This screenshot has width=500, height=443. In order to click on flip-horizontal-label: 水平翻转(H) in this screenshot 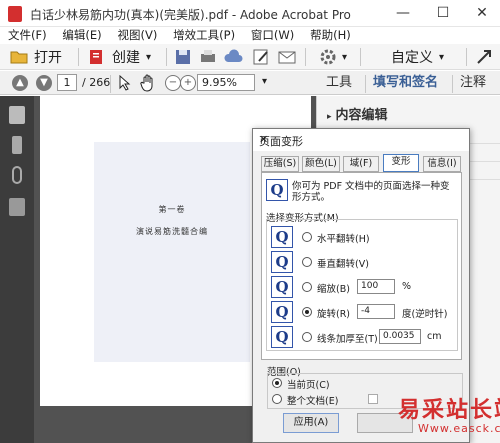, I will do `click(343, 239)`.